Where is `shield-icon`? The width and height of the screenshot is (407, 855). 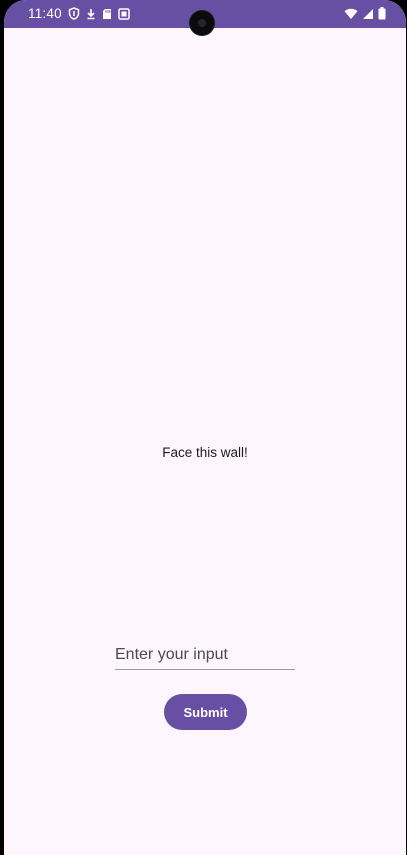 shield-icon is located at coordinates (74, 13).